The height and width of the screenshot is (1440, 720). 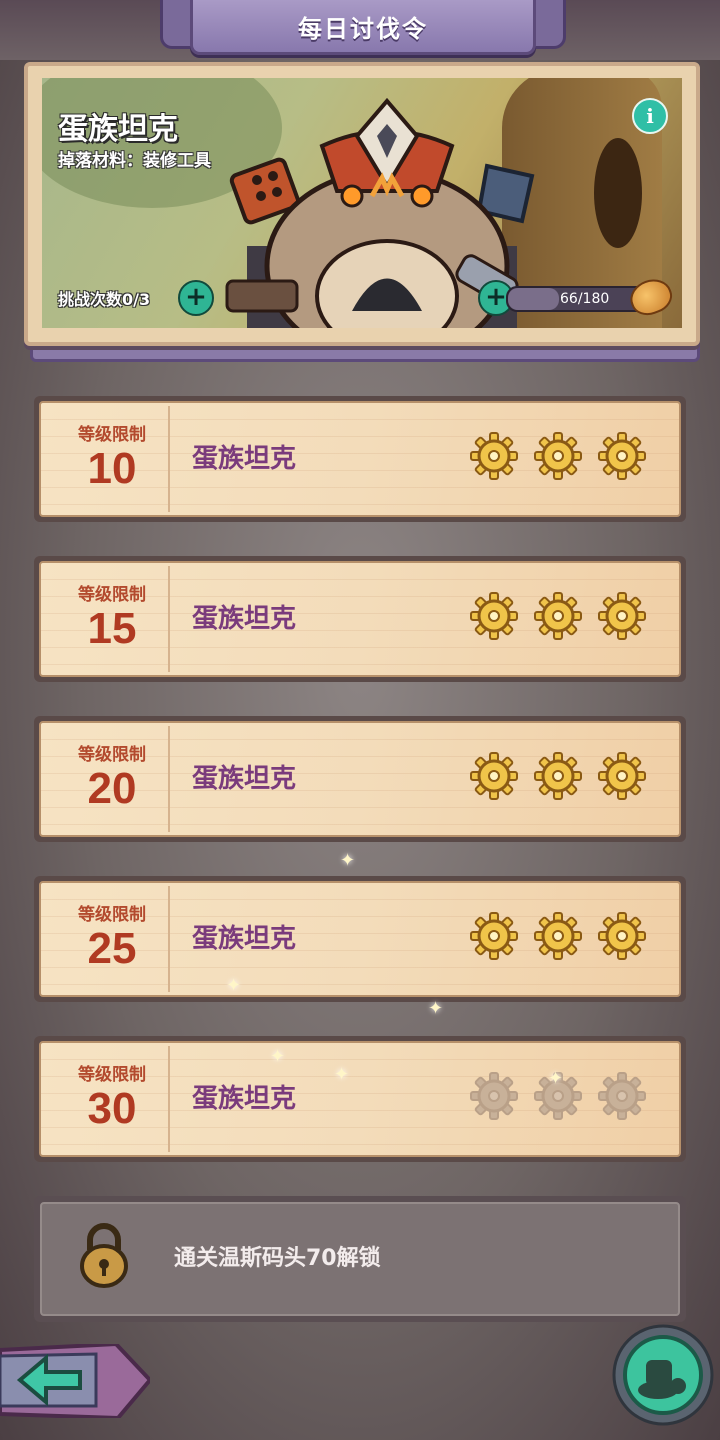 What do you see at coordinates (585, 299) in the screenshot?
I see `stamina-value: 66/180` at bounding box center [585, 299].